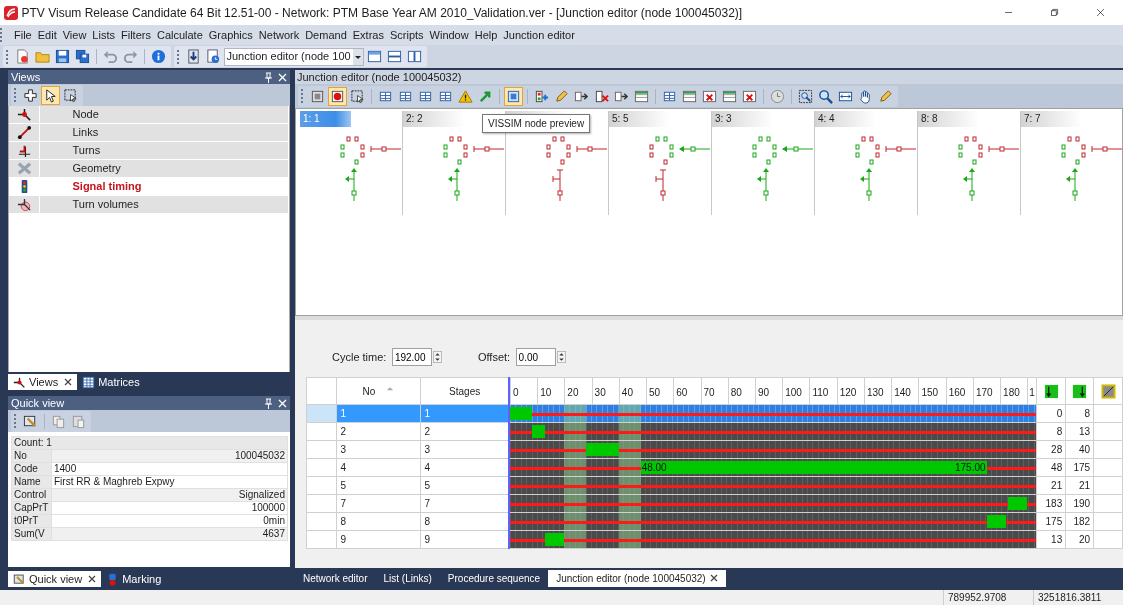  What do you see at coordinates (654, 468) in the screenshot?
I see `bar-label: 48.00` at bounding box center [654, 468].